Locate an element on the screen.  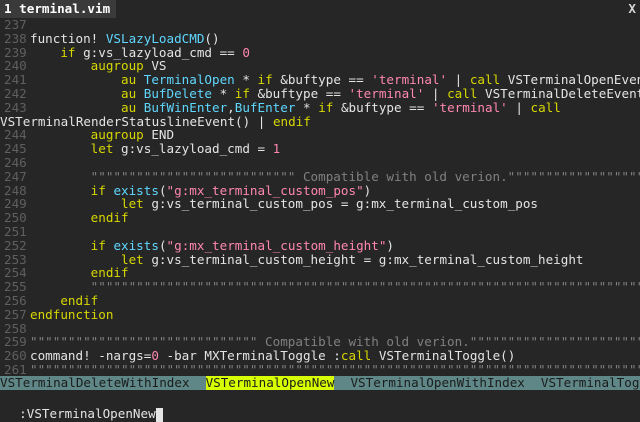
line-number: 249 is located at coordinates (15, 204).